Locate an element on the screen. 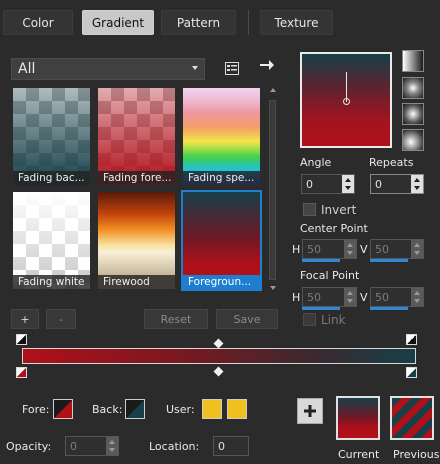 This screenshot has width=440, height=464. focal-v-spinbox: 50 is located at coordinates (397, 297).